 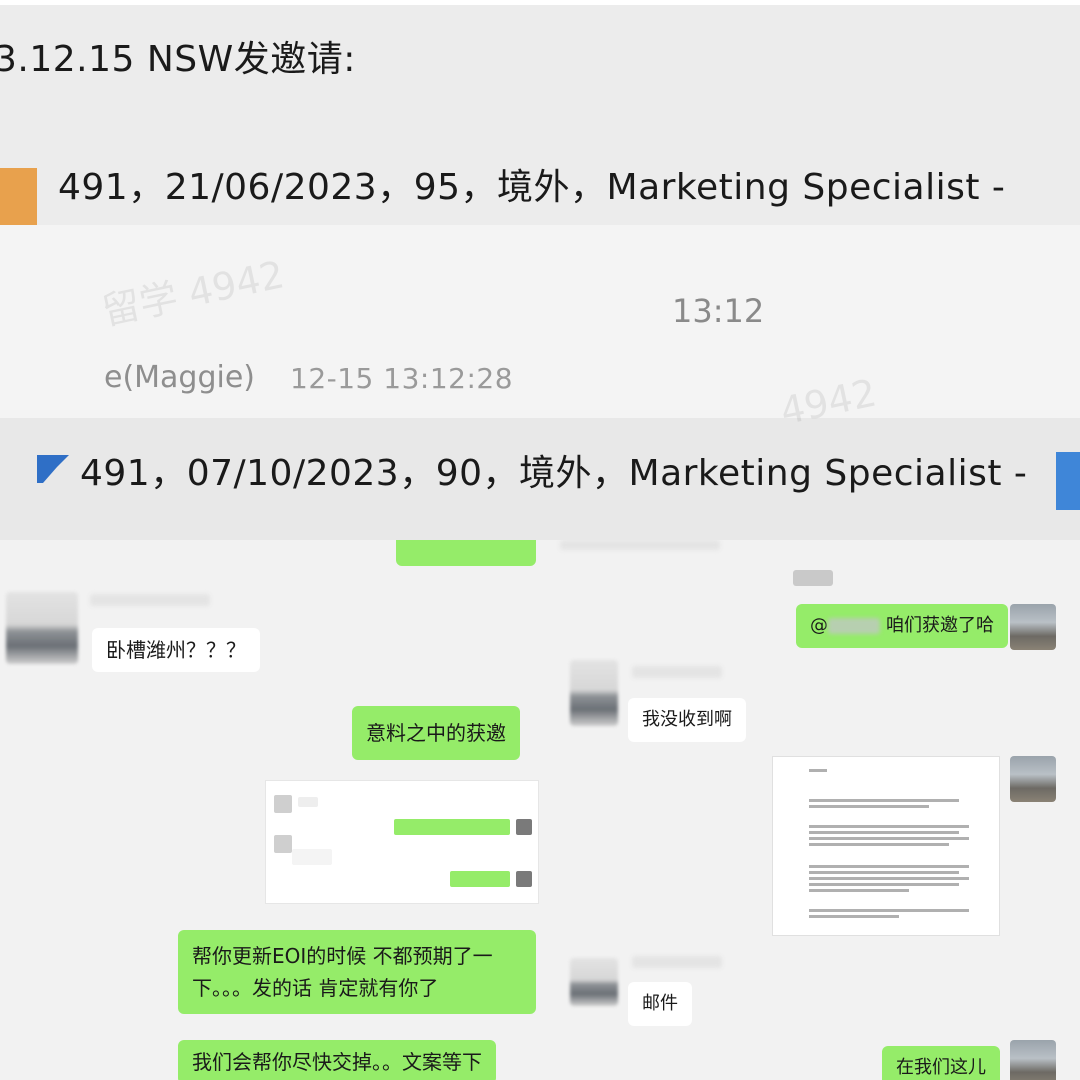 What do you see at coordinates (687, 720) in the screenshot?
I see `message-bubble: 我没收到啊` at bounding box center [687, 720].